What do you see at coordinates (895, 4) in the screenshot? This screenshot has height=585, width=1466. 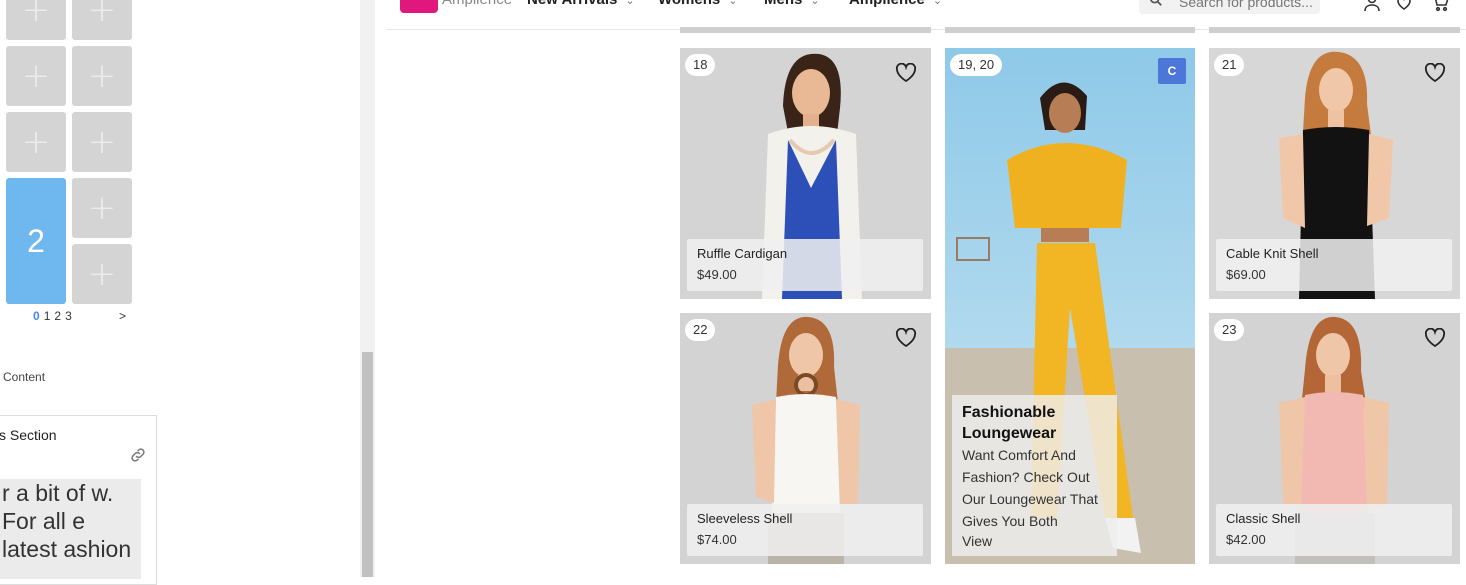 I see `nav-amplience: Amplience⌄` at bounding box center [895, 4].